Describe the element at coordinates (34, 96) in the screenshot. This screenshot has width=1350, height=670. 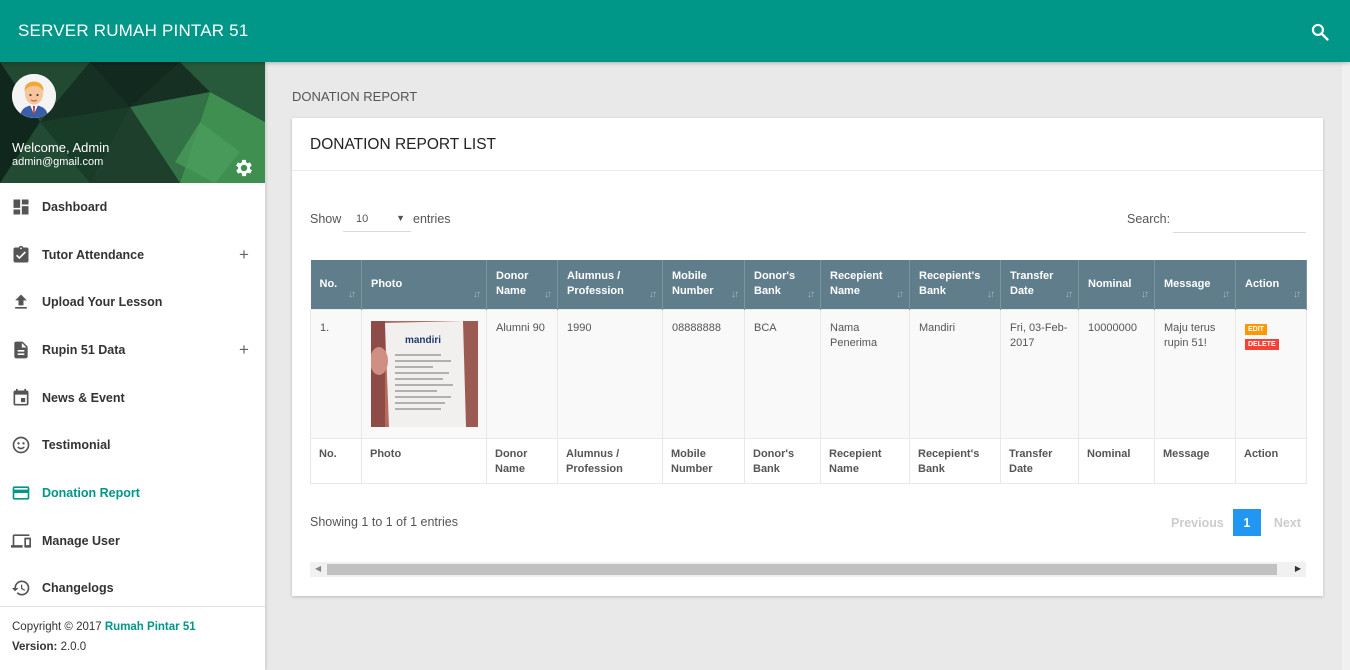
I see `avatar` at that location.